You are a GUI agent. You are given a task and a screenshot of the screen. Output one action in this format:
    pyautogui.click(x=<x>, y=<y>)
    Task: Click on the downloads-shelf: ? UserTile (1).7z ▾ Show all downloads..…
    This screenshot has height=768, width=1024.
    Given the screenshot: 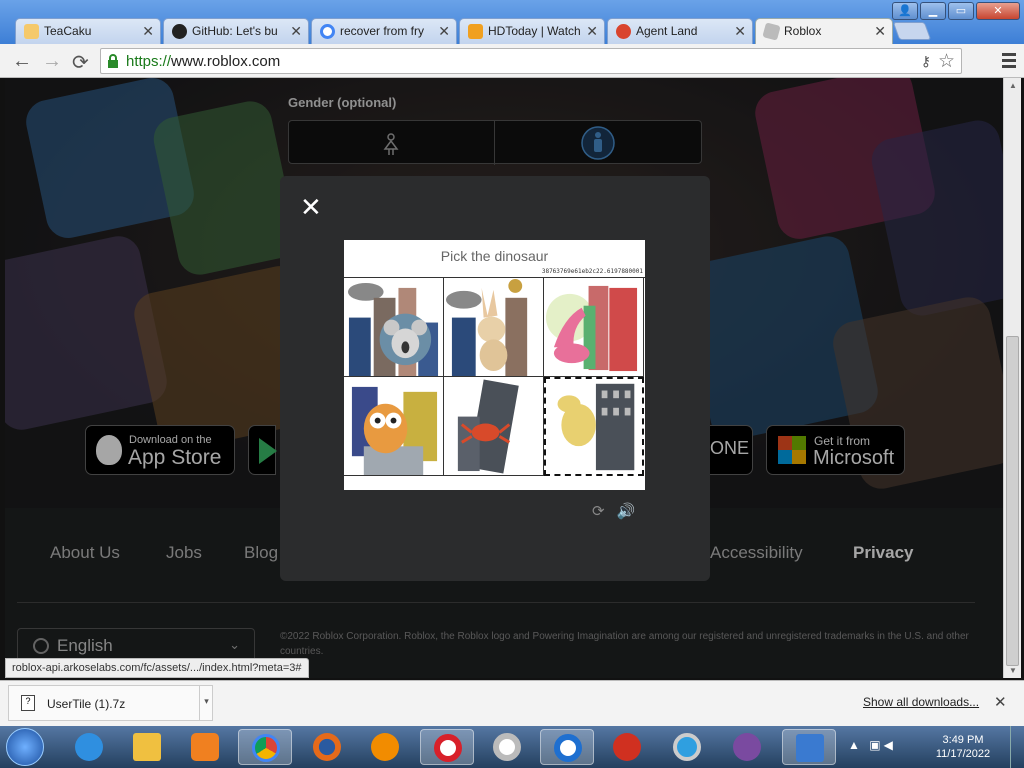 What is the action you would take?
    pyautogui.click(x=512, y=703)
    